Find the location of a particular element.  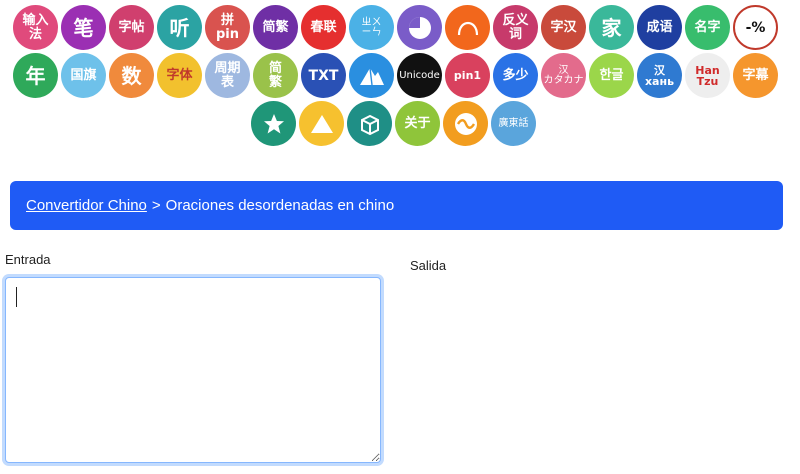

pin1-tool-button: pin1 is located at coordinates (467, 75).